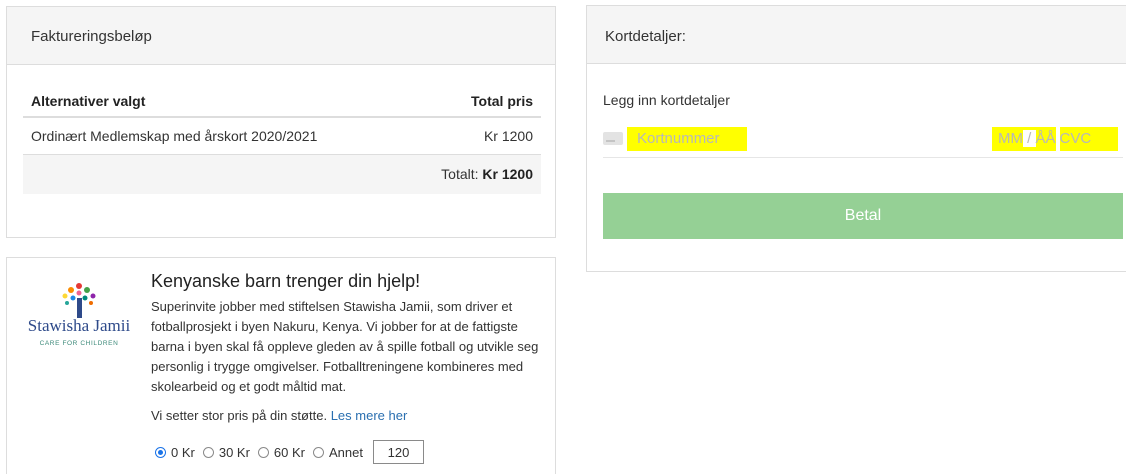  I want to click on column-header-options: Alternativer valgt, so click(214, 101).